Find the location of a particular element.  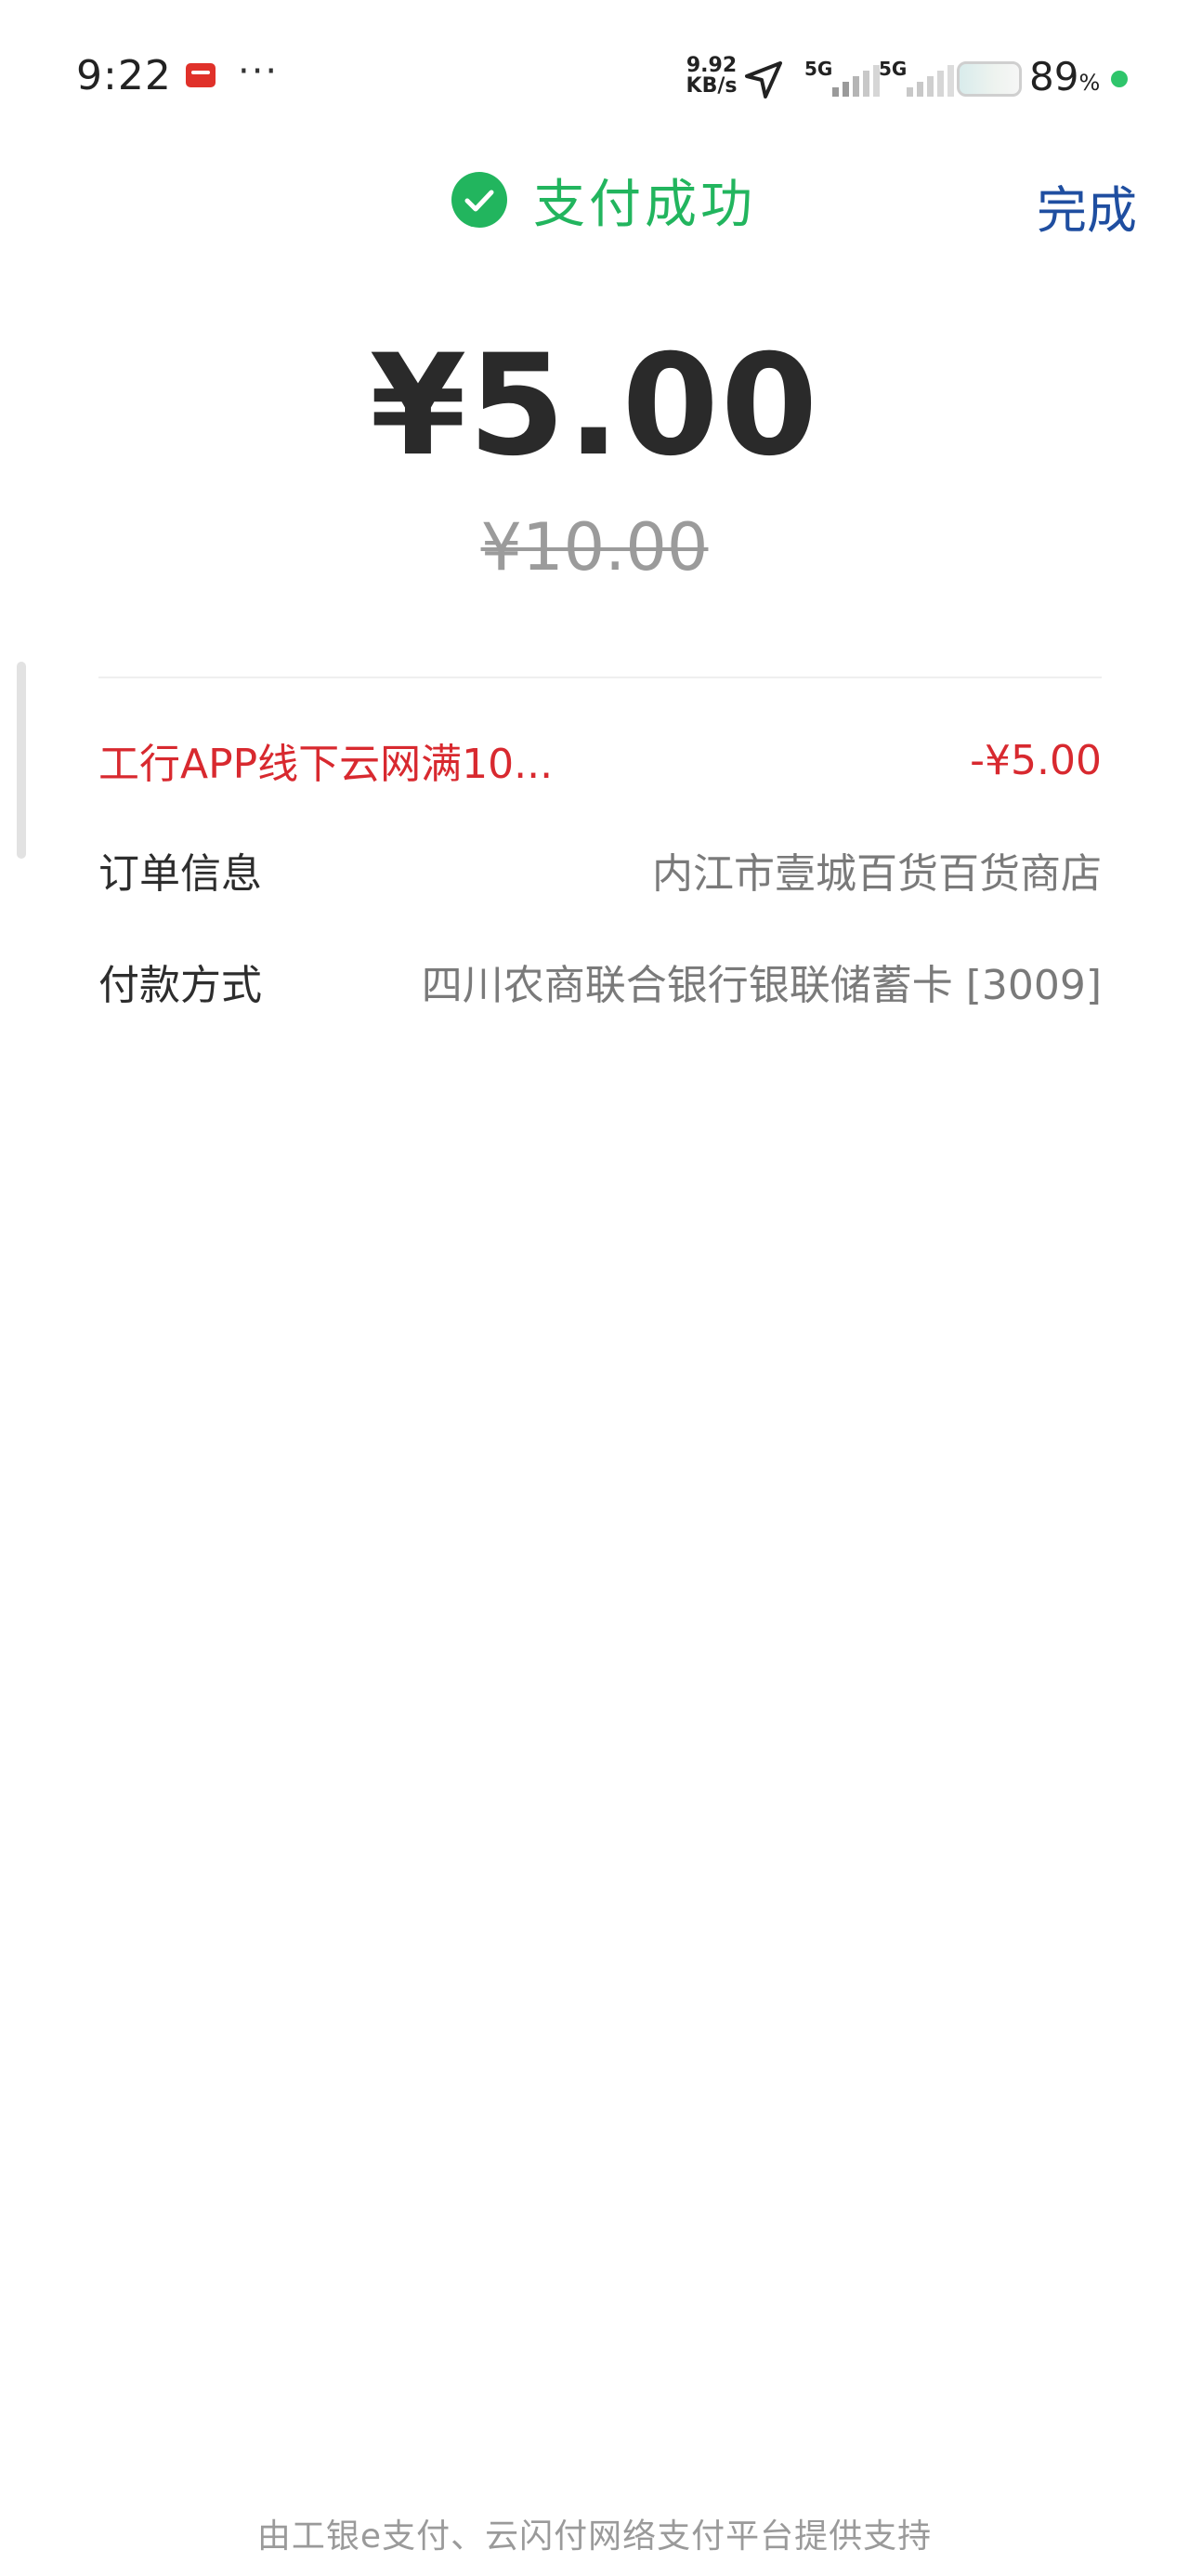

battery-percentage-sign: % is located at coordinates (1089, 83).